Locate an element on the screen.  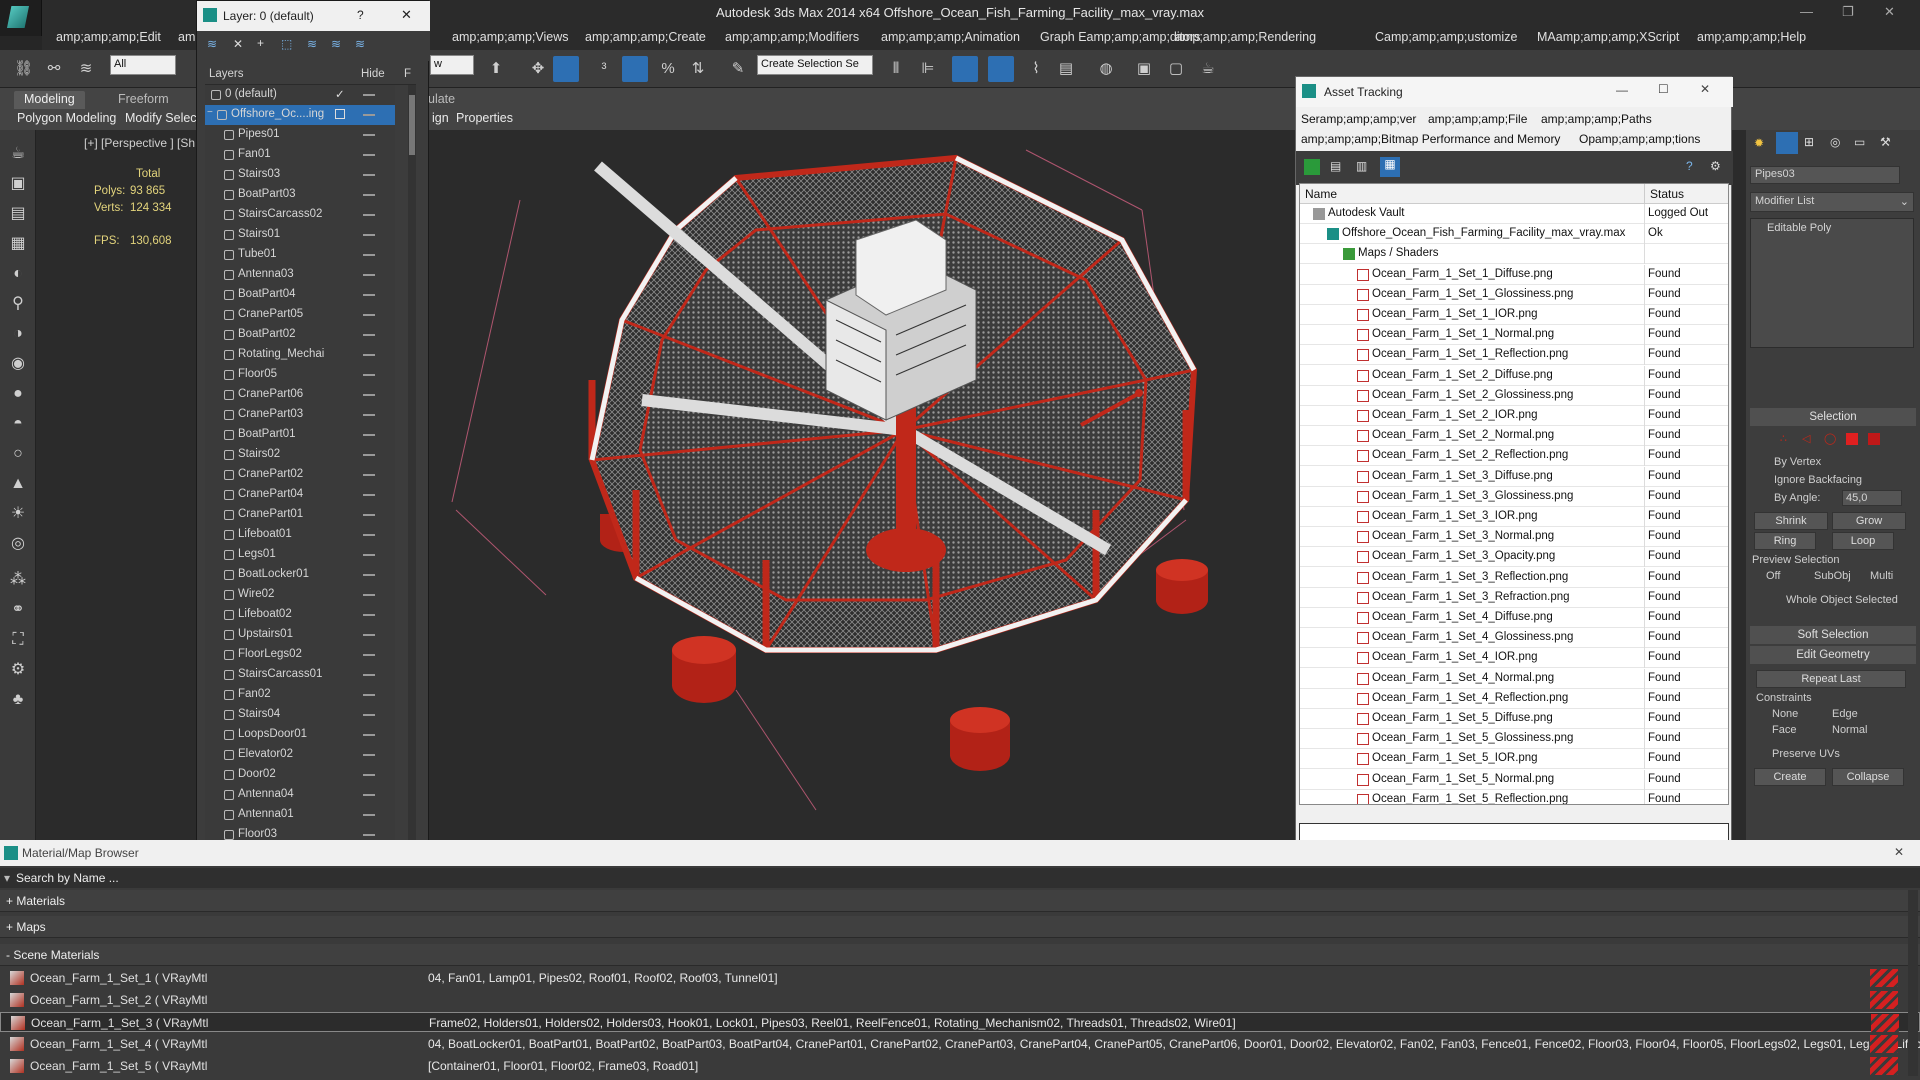
map-file-row: Ocean_Farm_1_Set_4_Normal.png Found is located at coordinates (1514, 678).